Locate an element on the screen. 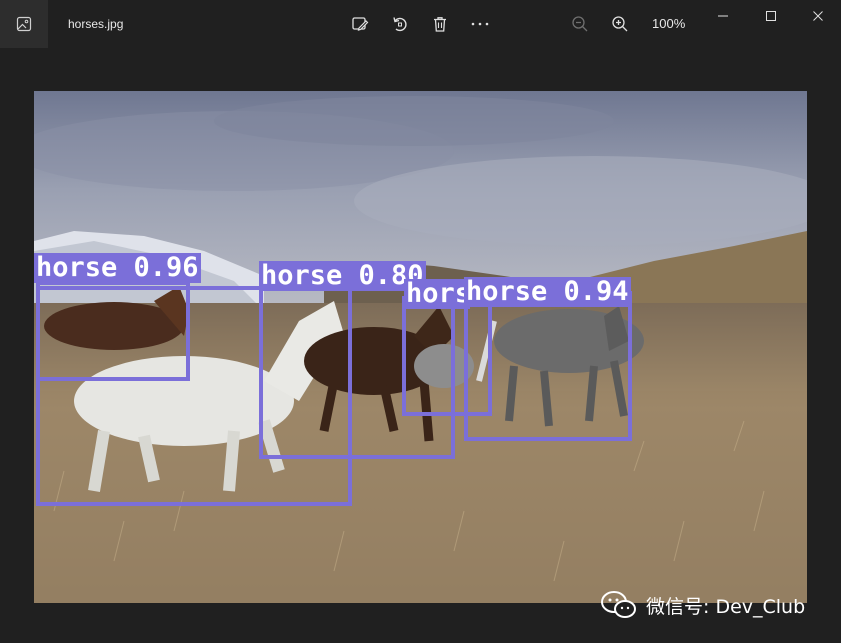  minimize-icon is located at coordinates (723, 16).